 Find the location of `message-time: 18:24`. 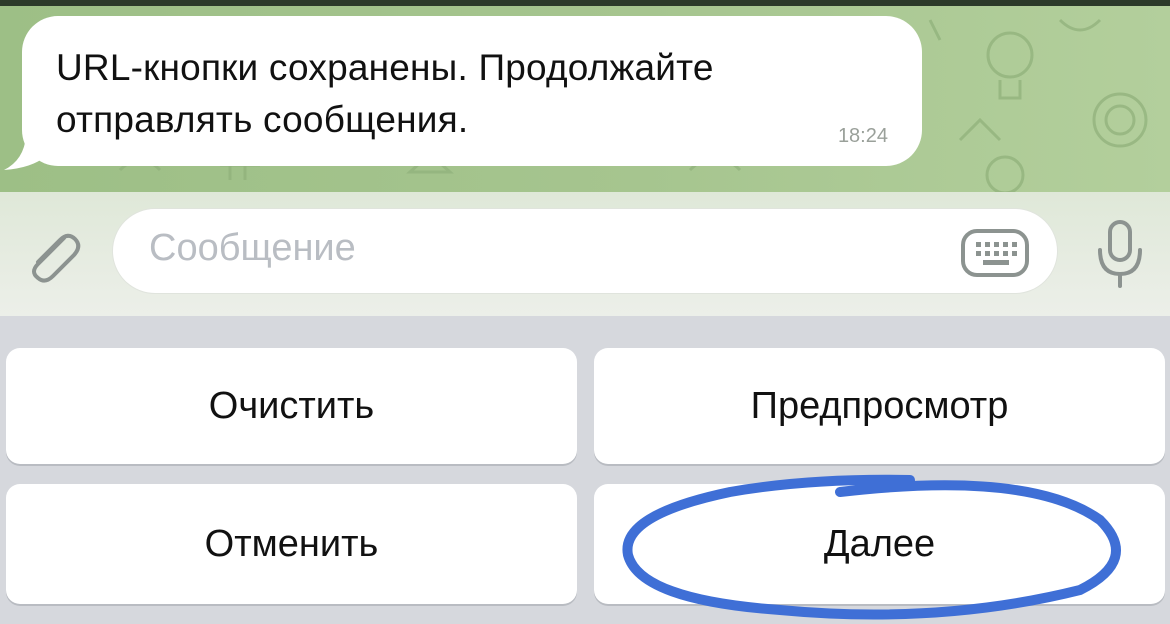

message-time: 18:24 is located at coordinates (862, 136).